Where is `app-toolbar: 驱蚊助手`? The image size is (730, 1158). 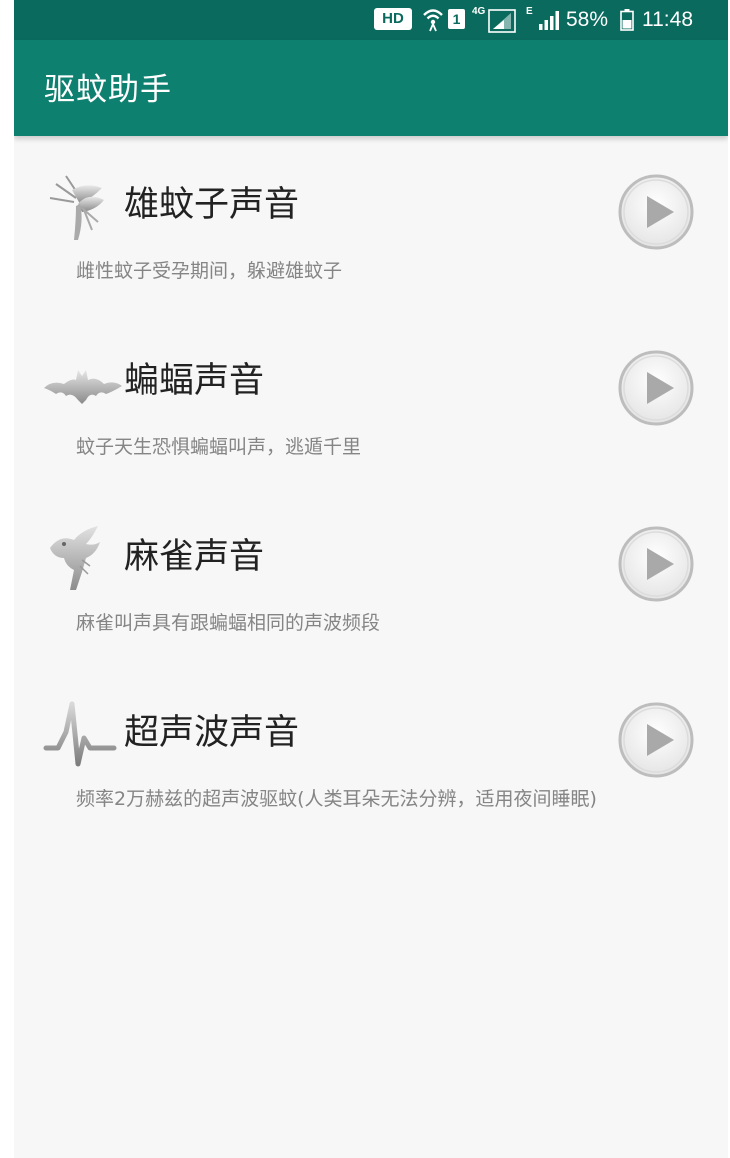 app-toolbar: 驱蚊助手 is located at coordinates (371, 88).